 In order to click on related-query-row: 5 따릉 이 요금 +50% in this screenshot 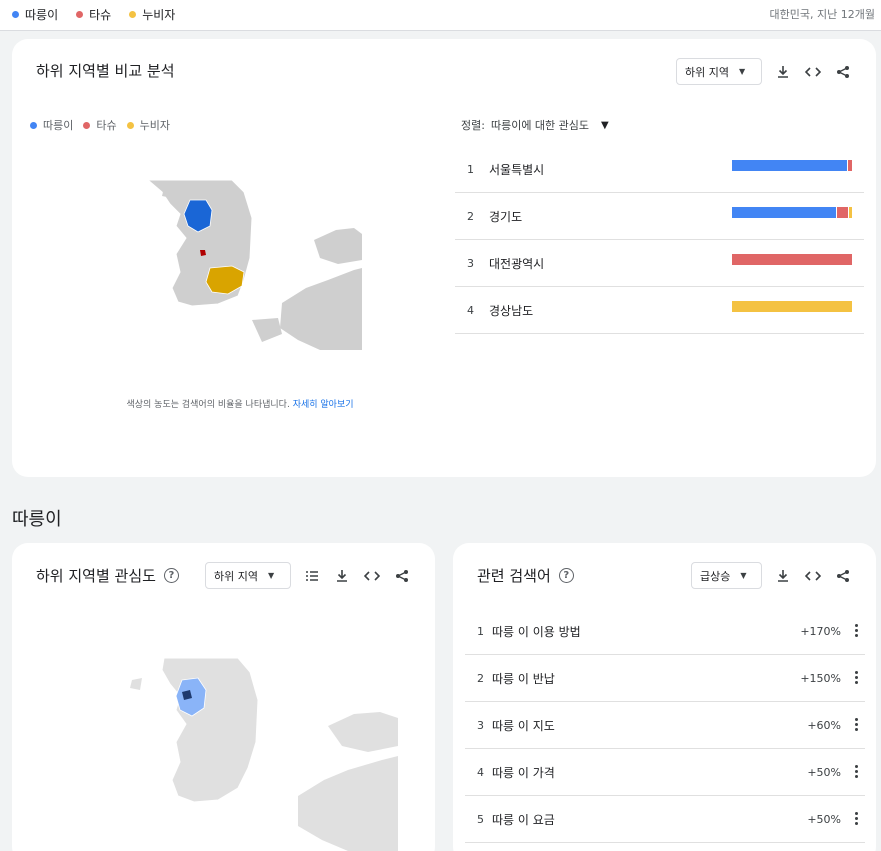, I will do `click(665, 819)`.